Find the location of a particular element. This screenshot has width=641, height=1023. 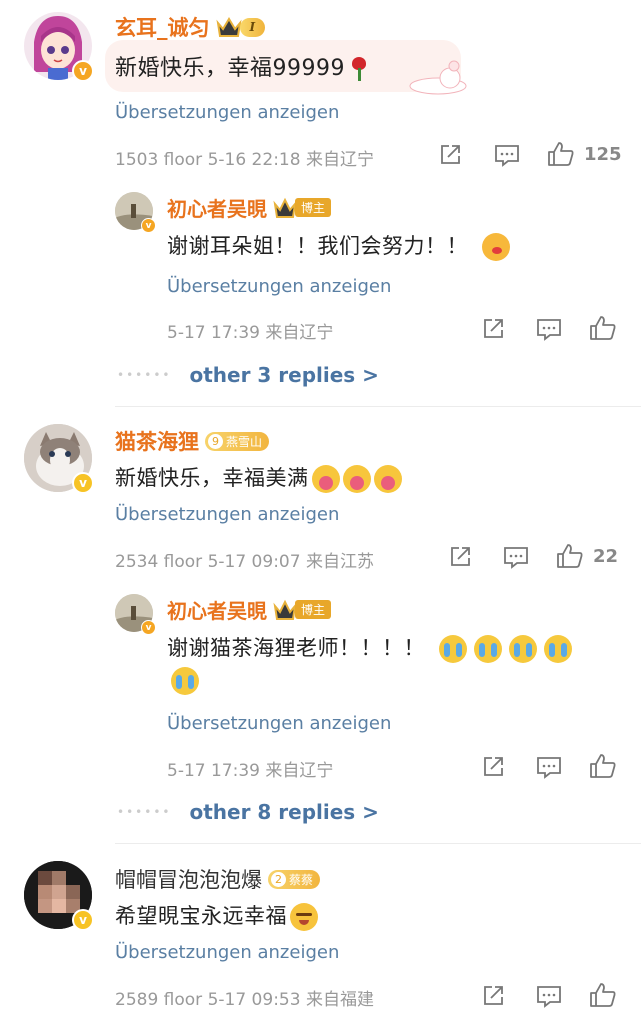

comment-meta: 2589 floor 5-17 09:53 来自福建 is located at coordinates (244, 1000).